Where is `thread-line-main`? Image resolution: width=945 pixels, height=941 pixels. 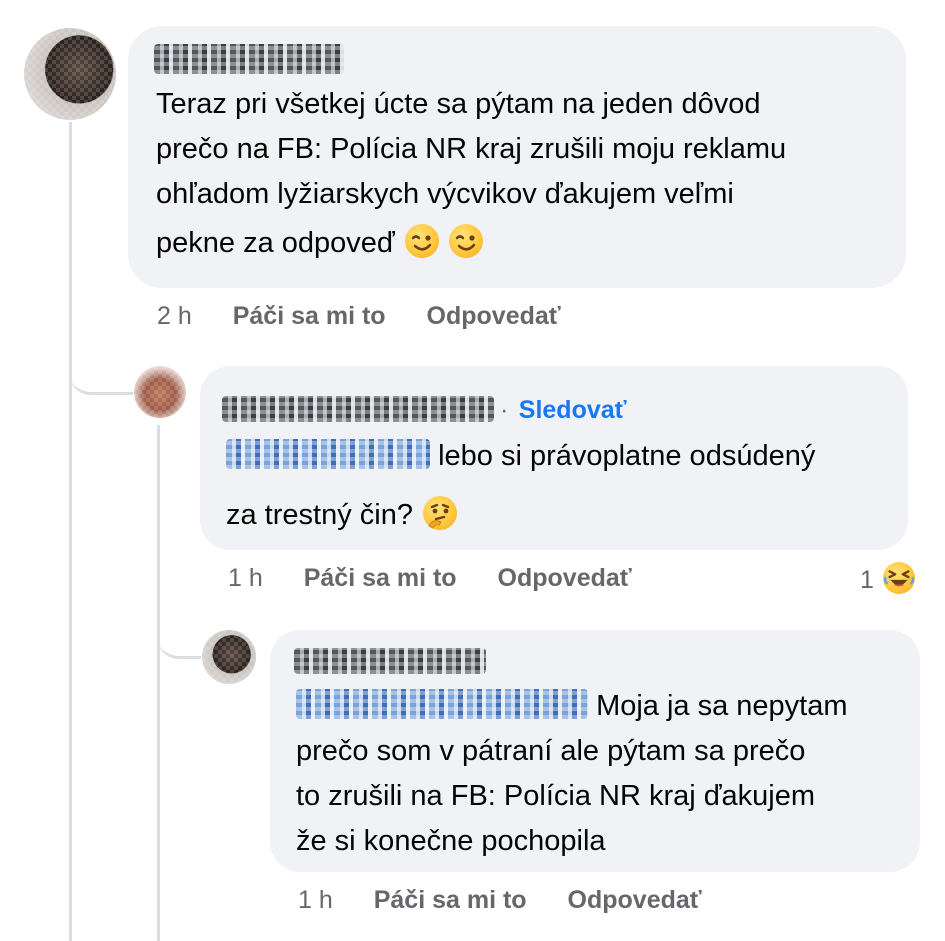
thread-line-main is located at coordinates (70, 531).